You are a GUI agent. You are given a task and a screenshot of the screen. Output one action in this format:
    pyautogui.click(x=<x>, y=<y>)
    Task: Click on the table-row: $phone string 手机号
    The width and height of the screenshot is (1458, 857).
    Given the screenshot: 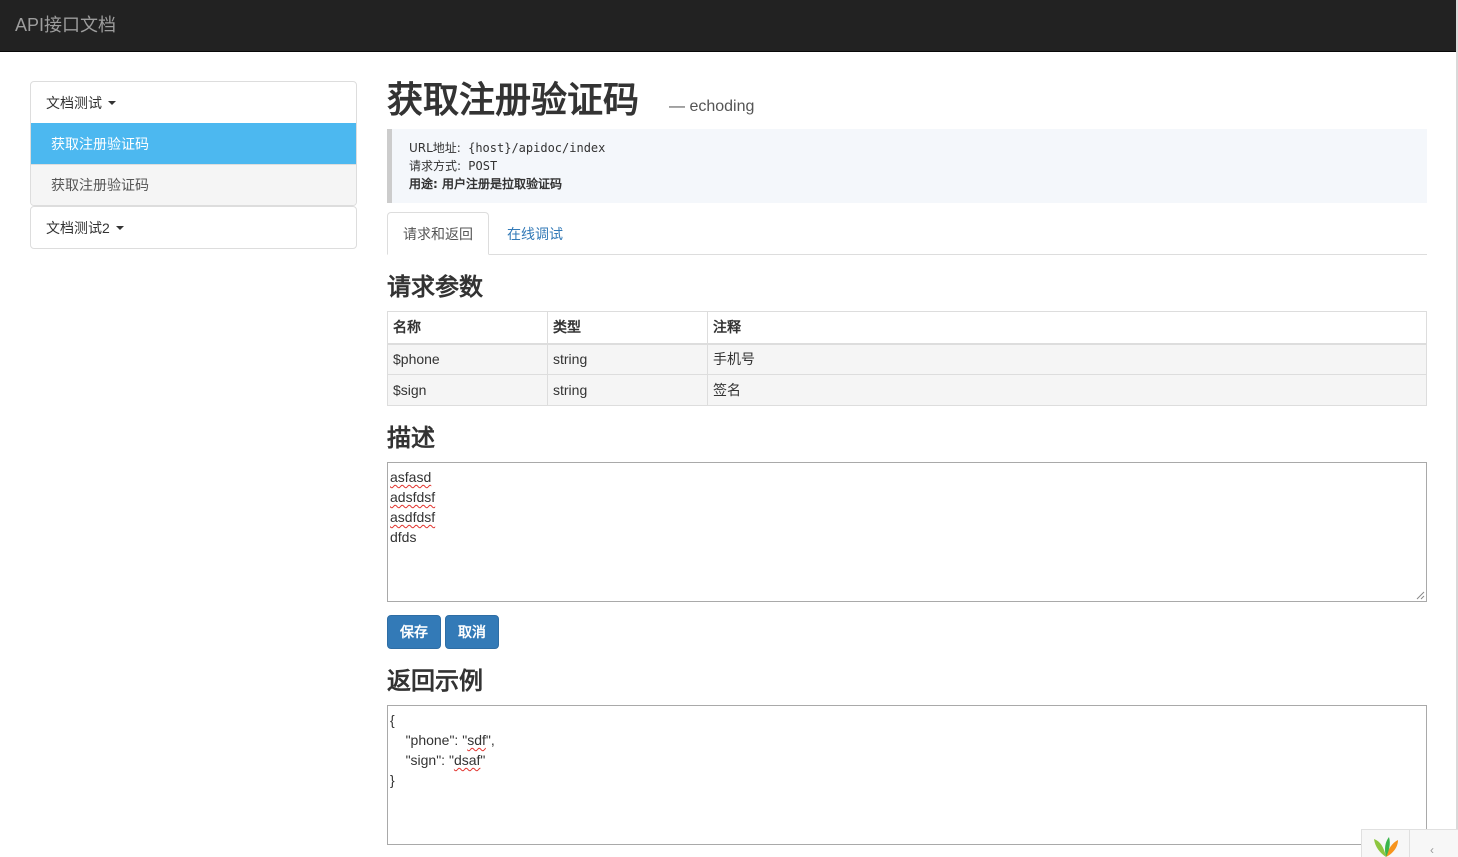 What is the action you would take?
    pyautogui.click(x=907, y=359)
    